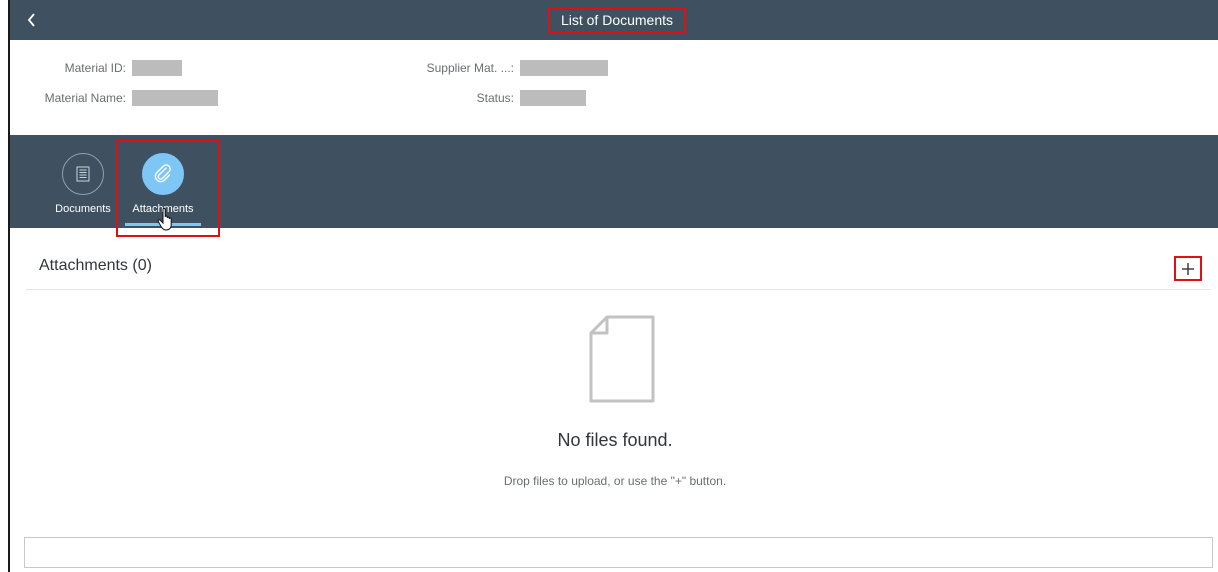 This screenshot has width=1218, height=572. I want to click on material-id-value-redacted, so click(157, 68).